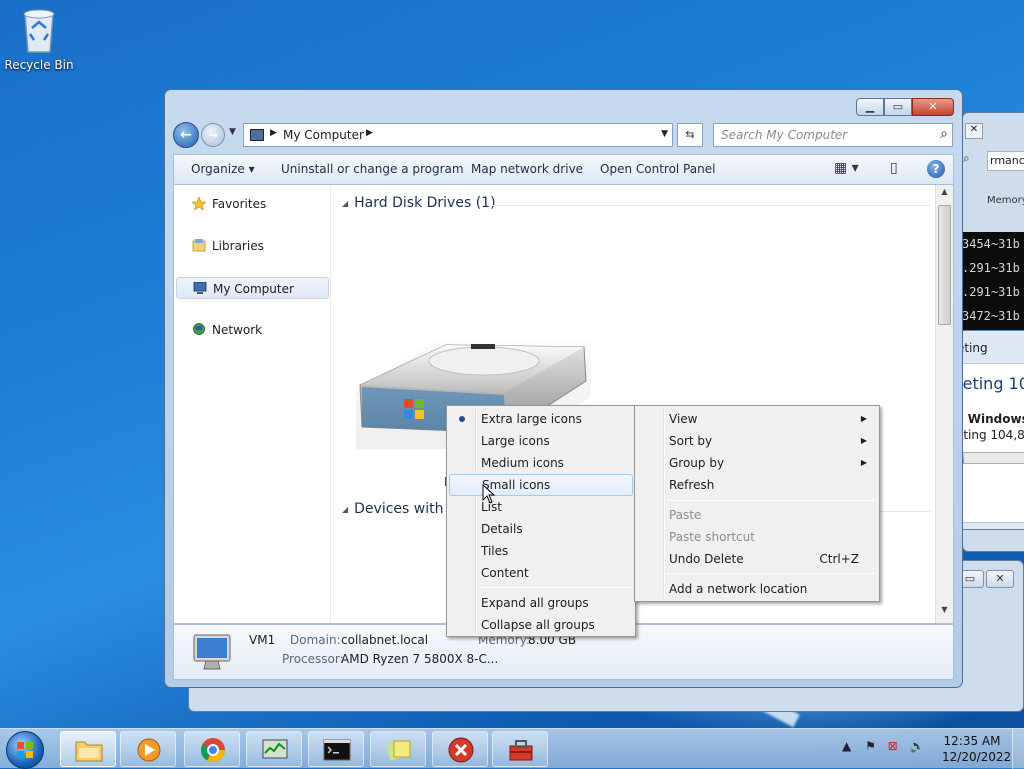 The height and width of the screenshot is (769, 1024). I want to click on close-button: ✕, so click(933, 107).